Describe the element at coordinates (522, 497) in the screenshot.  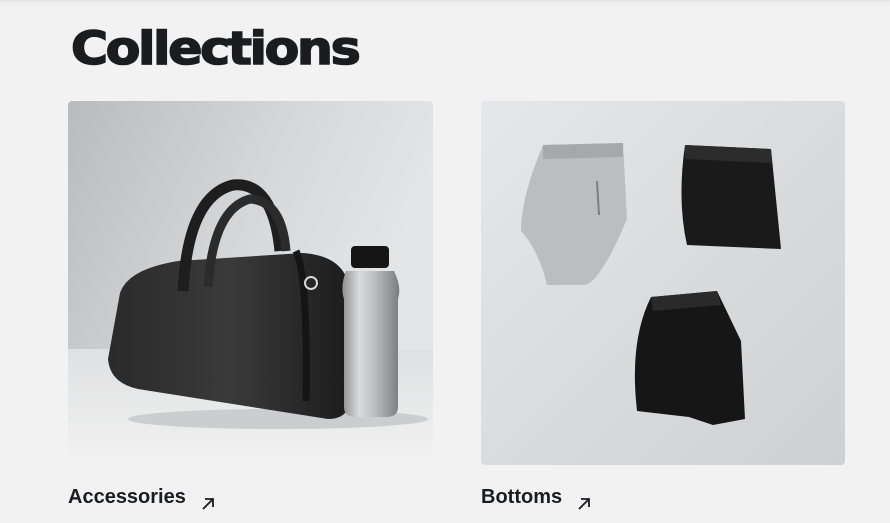
I see `bottoms-label: Bottoms` at that location.